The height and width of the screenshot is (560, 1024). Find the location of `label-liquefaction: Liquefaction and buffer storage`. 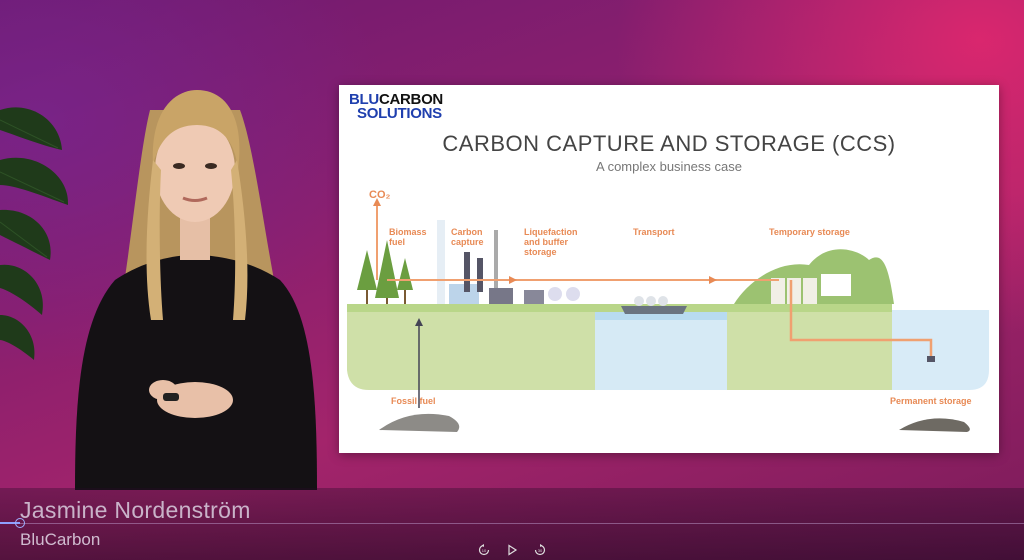

label-liquefaction: Liquefaction and buffer storage is located at coordinates (551, 242).